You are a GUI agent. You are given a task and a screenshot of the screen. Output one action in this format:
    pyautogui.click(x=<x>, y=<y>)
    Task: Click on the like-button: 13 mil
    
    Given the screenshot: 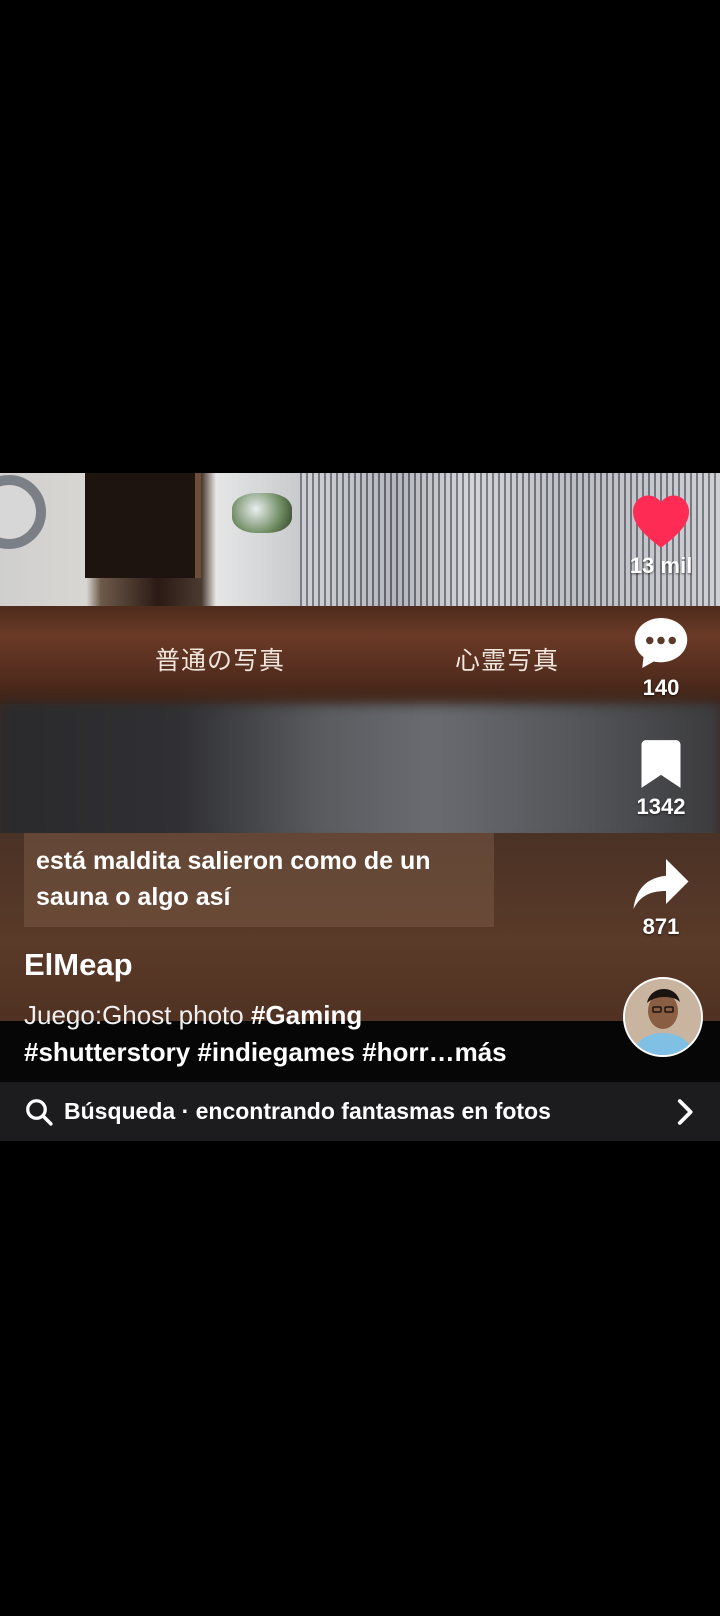 What is the action you would take?
    pyautogui.click(x=661, y=536)
    